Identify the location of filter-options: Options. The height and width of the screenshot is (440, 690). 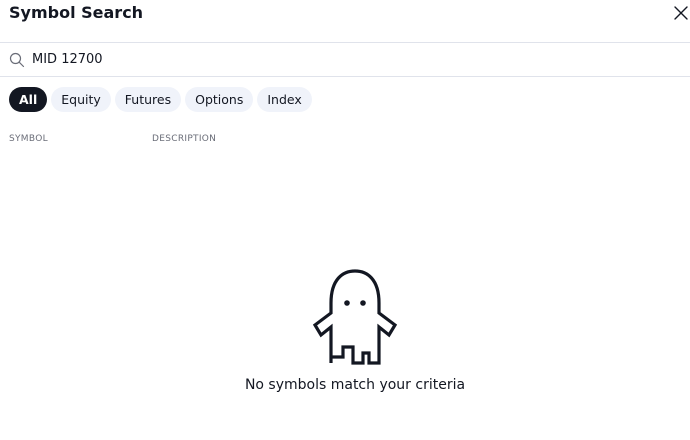
(219, 99).